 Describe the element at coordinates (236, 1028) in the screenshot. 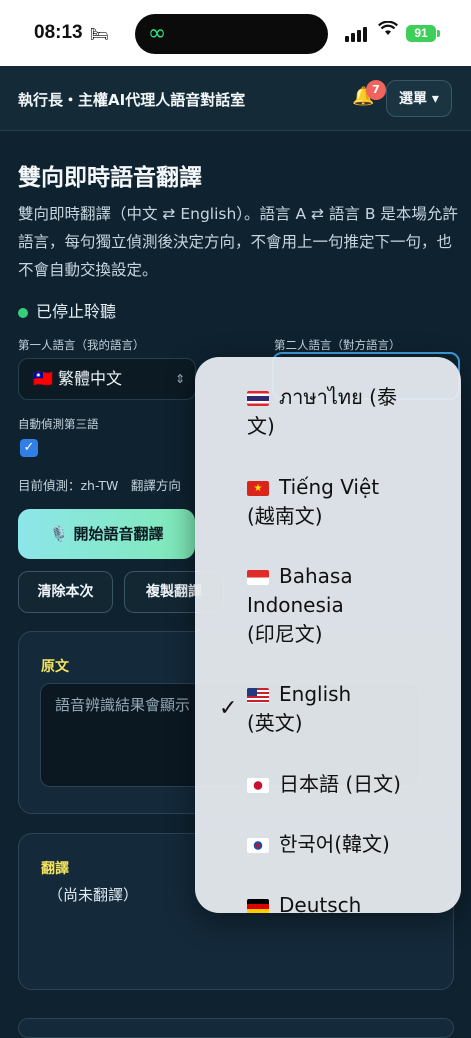

I see `next-card` at that location.